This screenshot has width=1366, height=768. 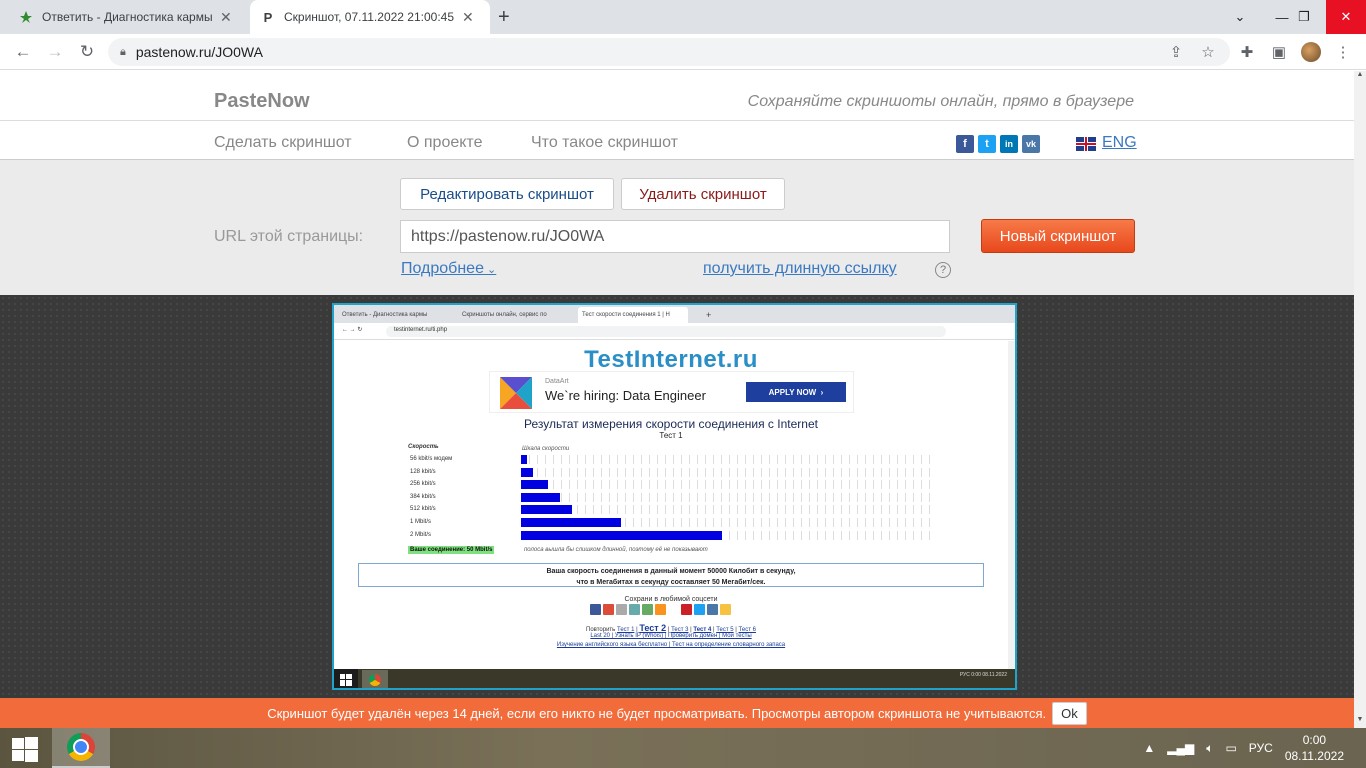 What do you see at coordinates (604, 143) in the screenshot?
I see `nav-what-is-screenshot: Что такое скриншот` at bounding box center [604, 143].